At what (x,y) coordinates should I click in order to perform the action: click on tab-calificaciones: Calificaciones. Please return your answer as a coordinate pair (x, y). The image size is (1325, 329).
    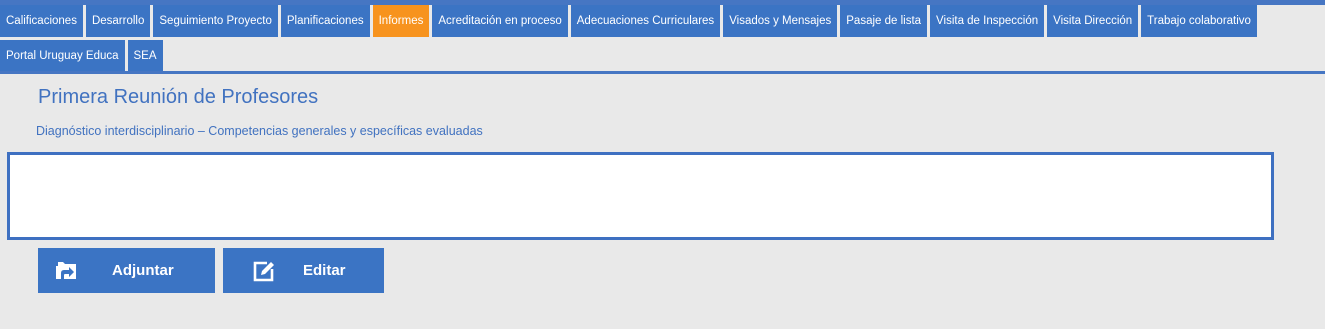
    Looking at the image, I should click on (41, 21).